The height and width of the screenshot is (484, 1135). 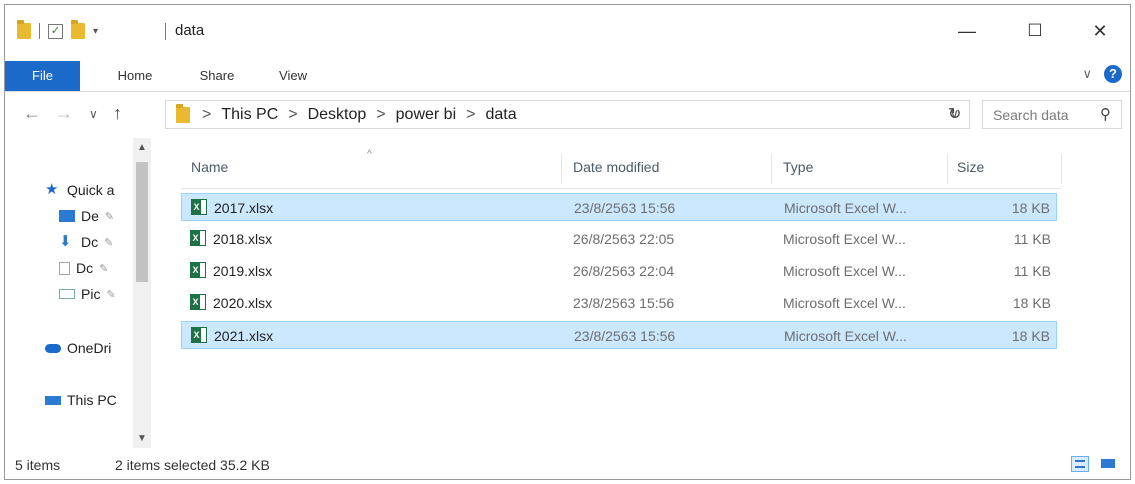 I want to click on nav-item-documents: Dc ✎, so click(x=83, y=268).